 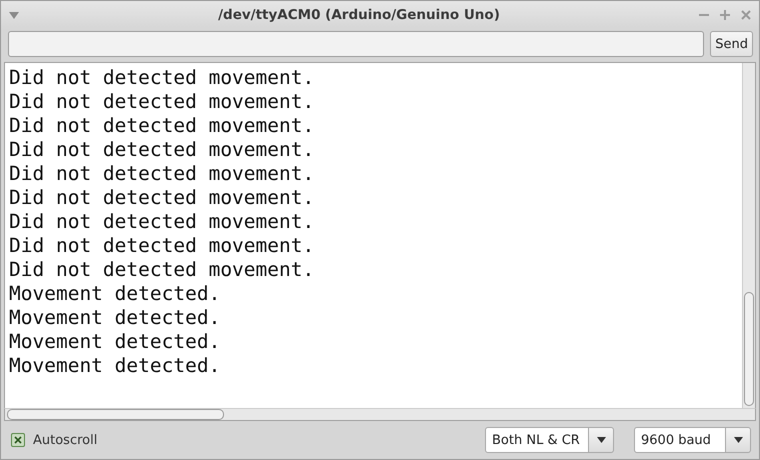 What do you see at coordinates (537, 440) in the screenshot?
I see `dropdown-value: Both NL & CR` at bounding box center [537, 440].